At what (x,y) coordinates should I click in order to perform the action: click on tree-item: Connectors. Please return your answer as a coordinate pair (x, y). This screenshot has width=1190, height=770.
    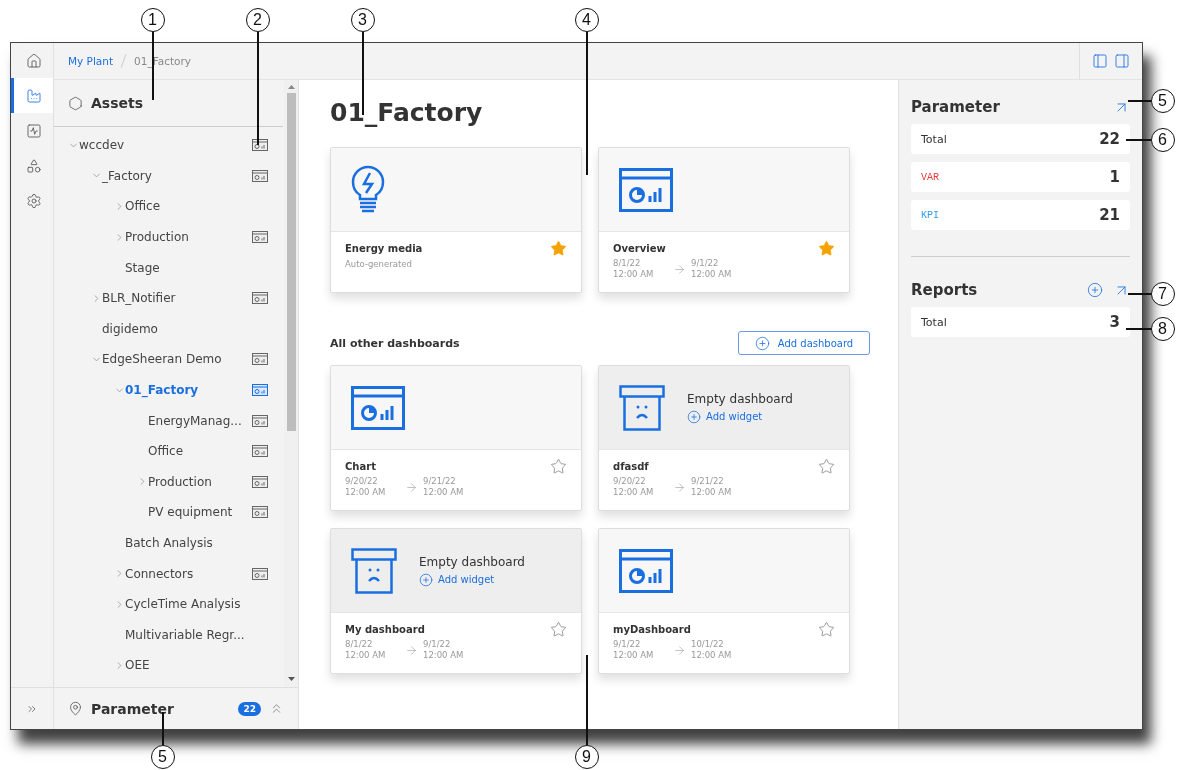
    Looking at the image, I should click on (159, 573).